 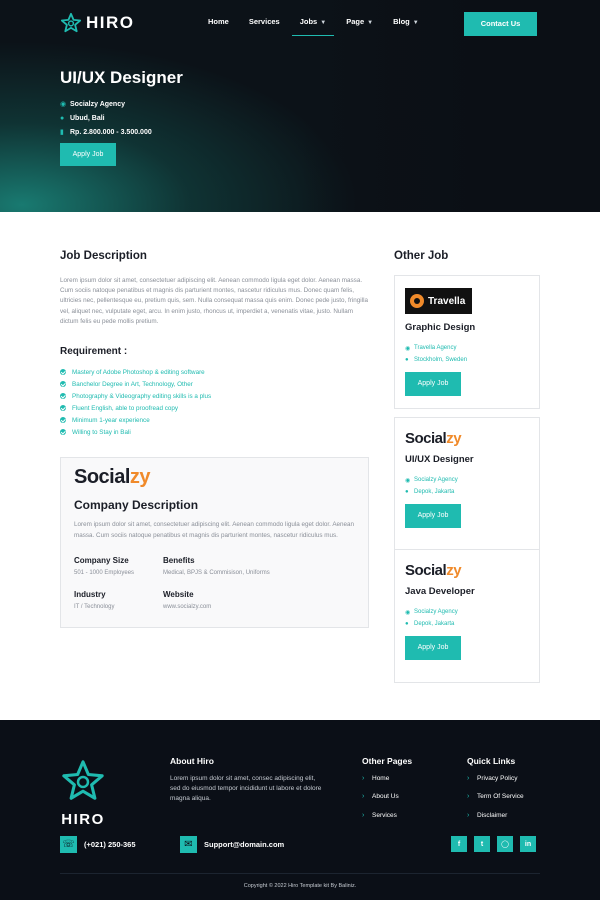 I want to click on linkedin-icon: in, so click(x=528, y=844).